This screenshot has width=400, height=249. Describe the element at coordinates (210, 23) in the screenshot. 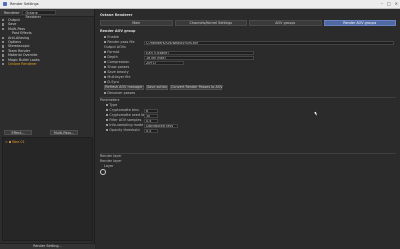

I see `tab-channels-kernel: Channels/Kernel Settings` at that location.